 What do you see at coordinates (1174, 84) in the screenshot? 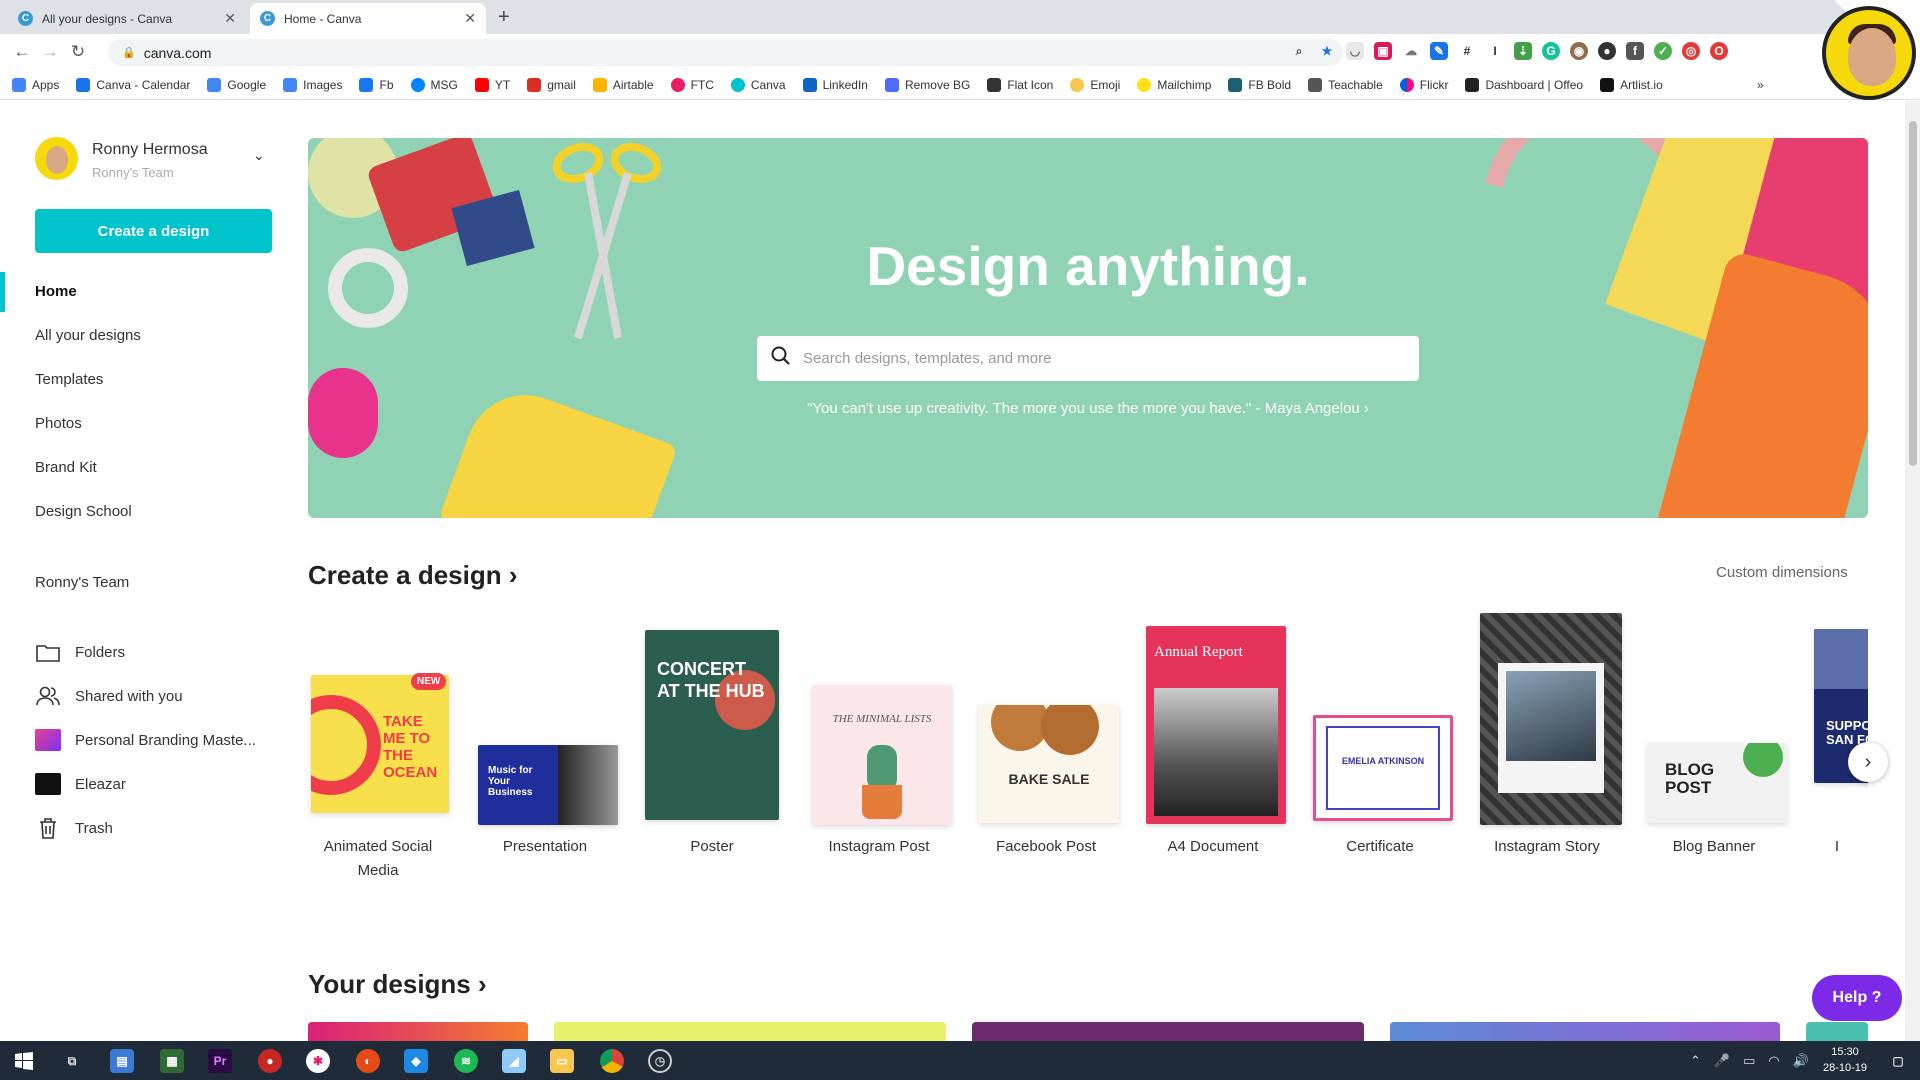
I see `bookmark-mailchimp: Mailchimp` at bounding box center [1174, 84].